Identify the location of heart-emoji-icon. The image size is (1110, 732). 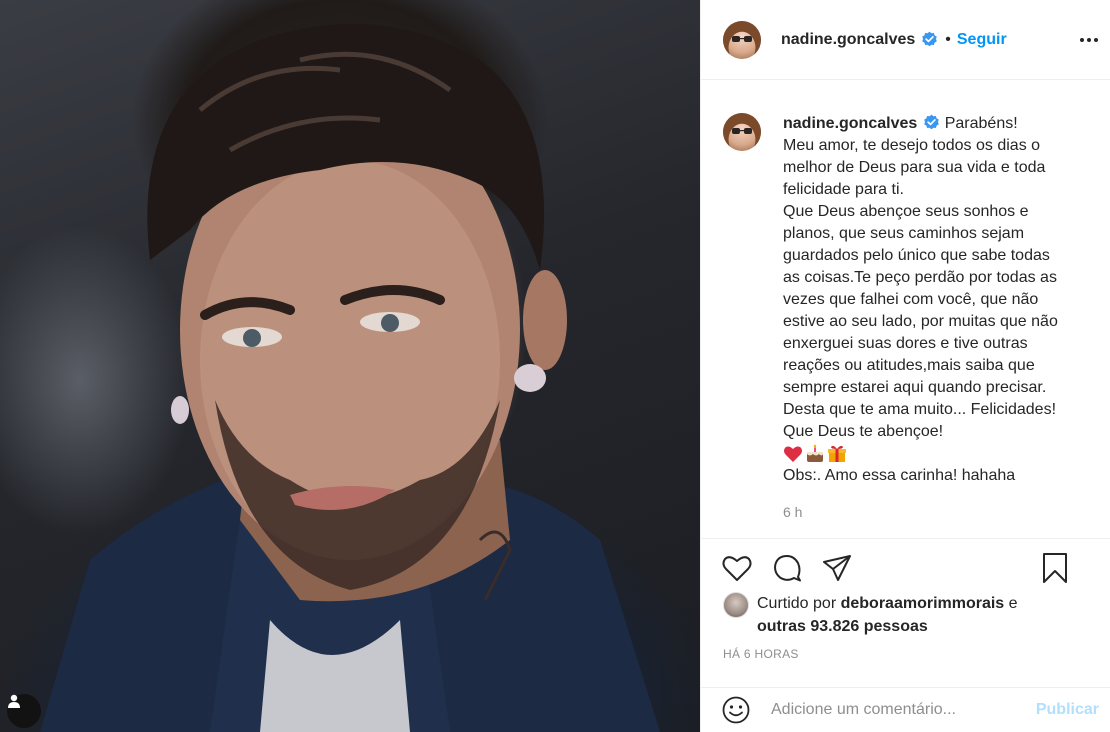
(793, 454).